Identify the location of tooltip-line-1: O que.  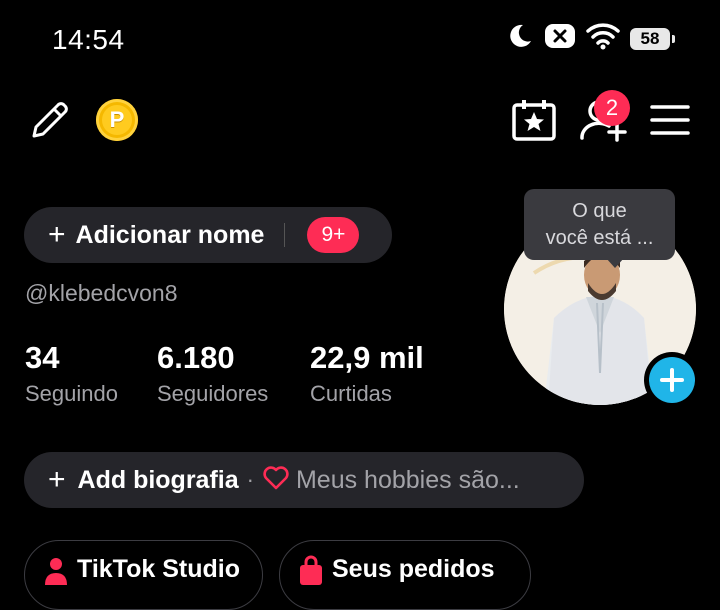
(599, 210).